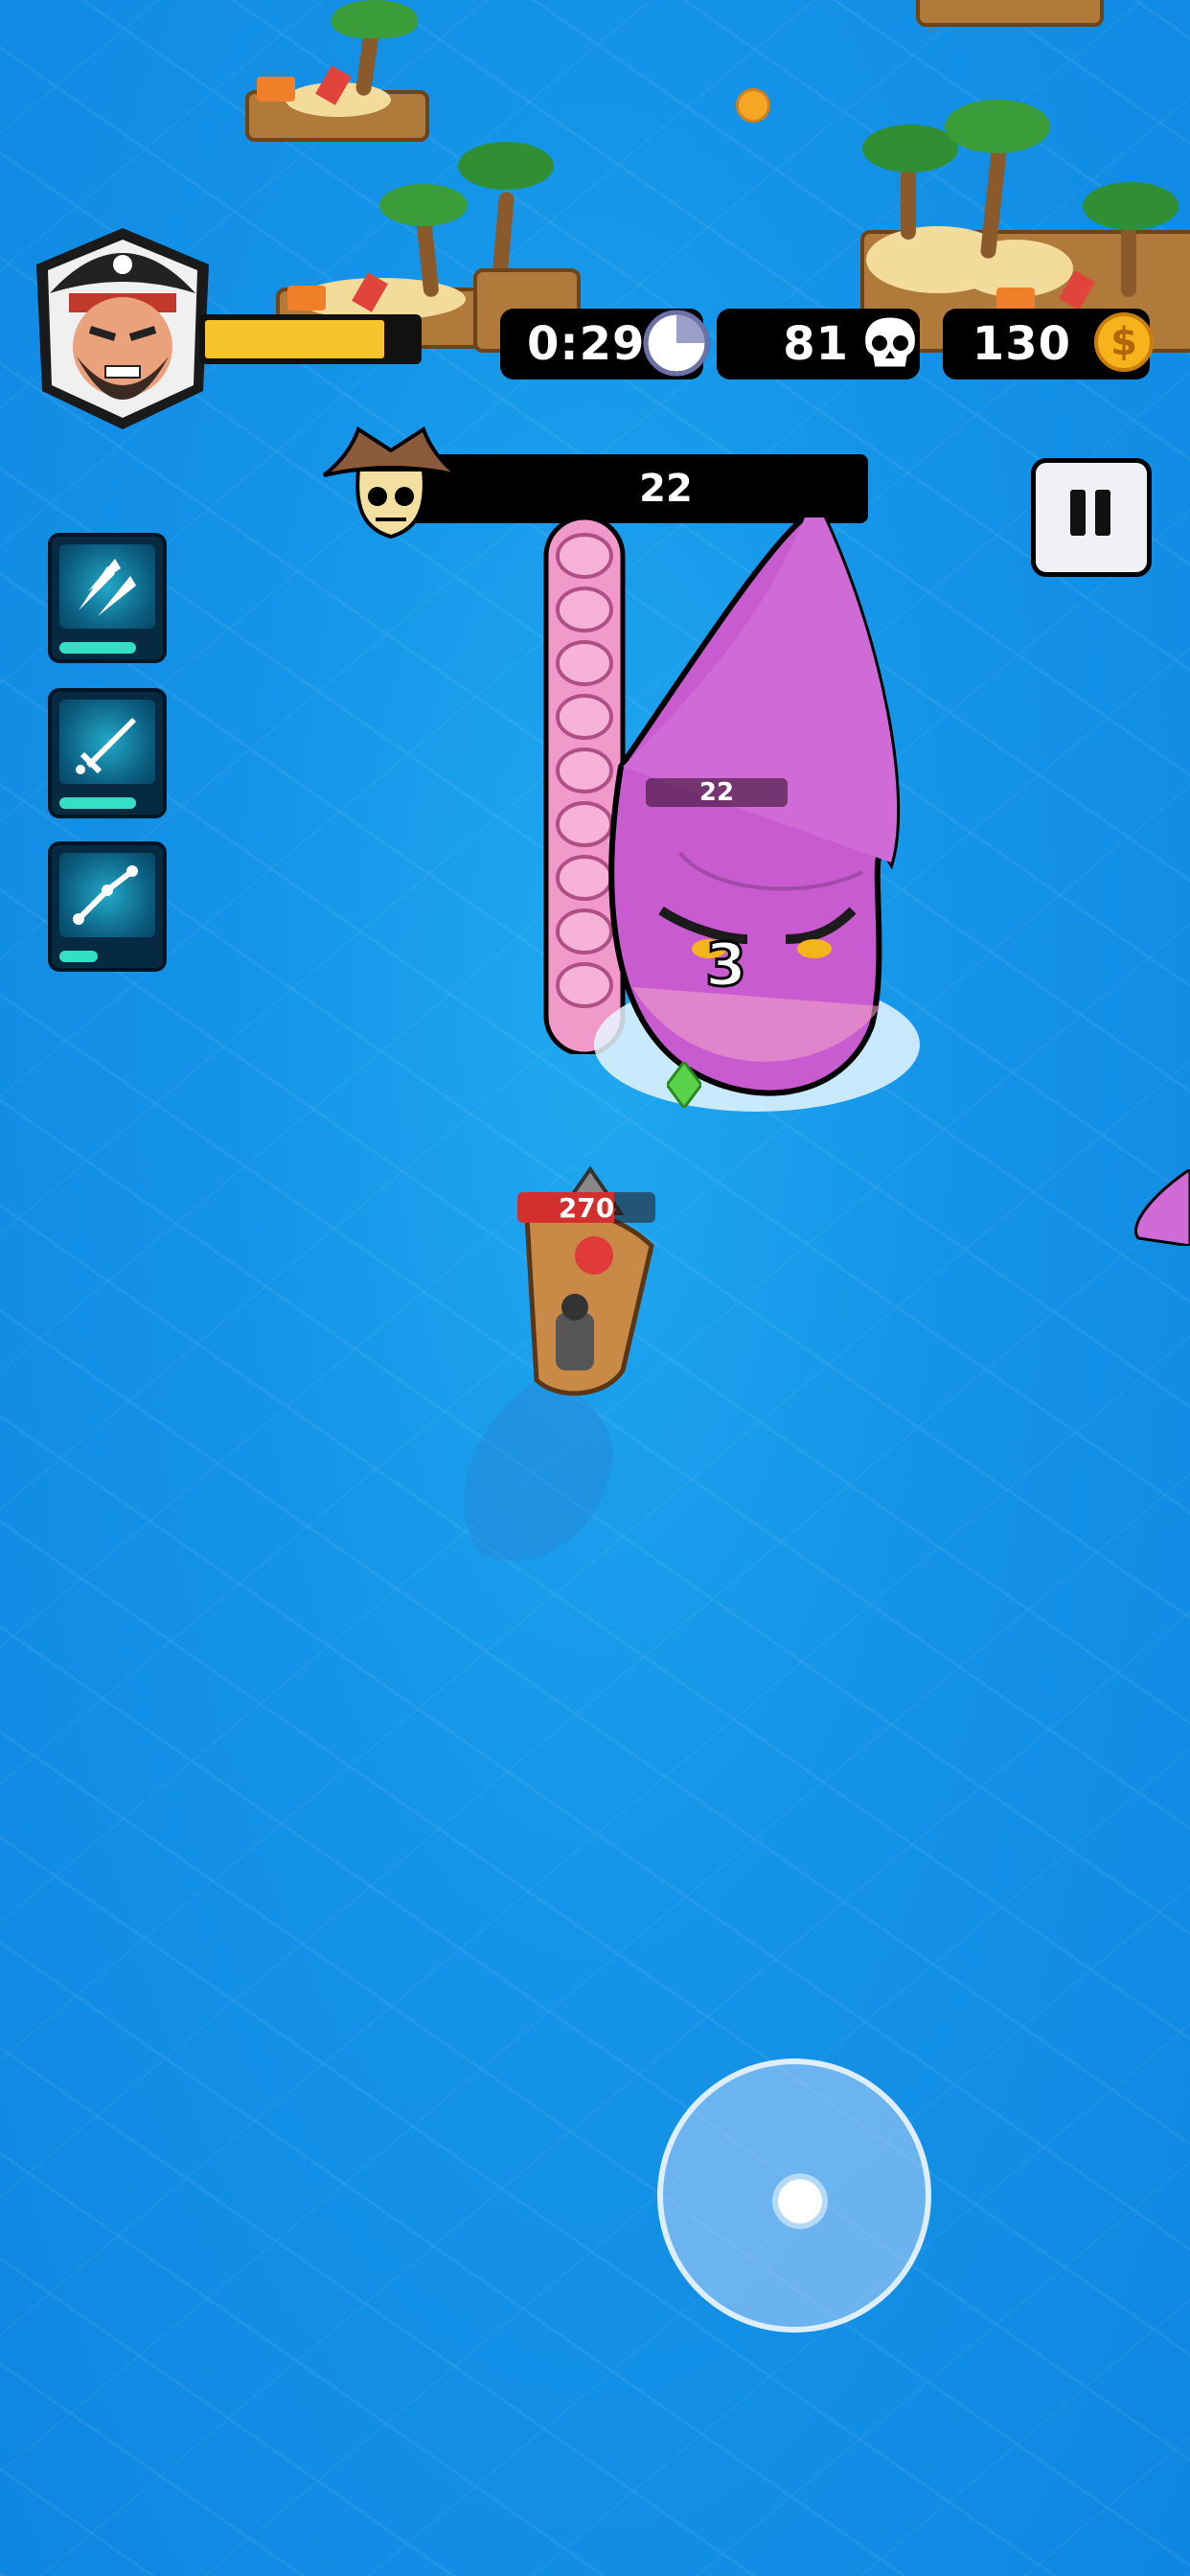  I want to click on giant-squid-boss, so click(757, 813).